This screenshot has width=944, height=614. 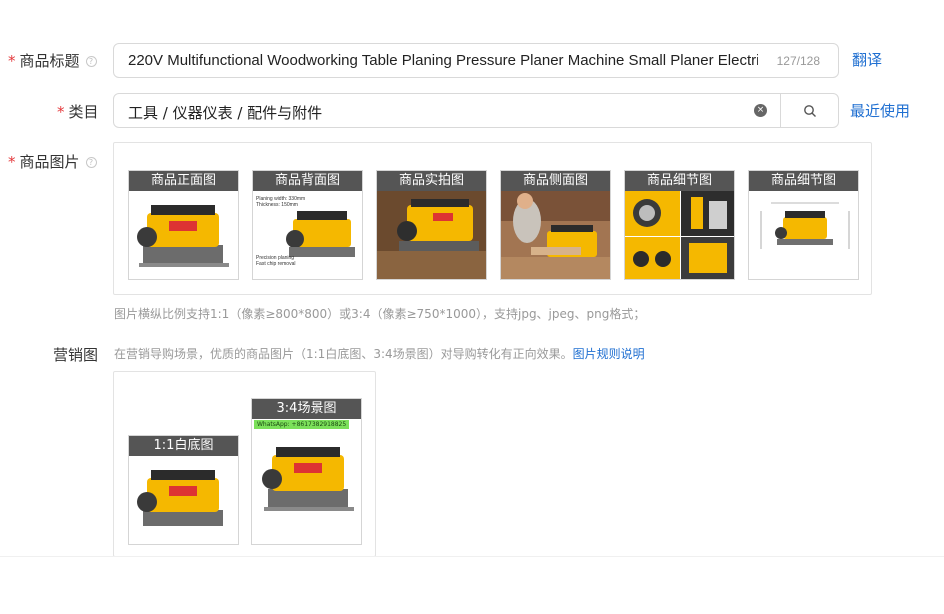 What do you see at coordinates (472, 556) in the screenshot?
I see `bottom-divider` at bounding box center [472, 556].